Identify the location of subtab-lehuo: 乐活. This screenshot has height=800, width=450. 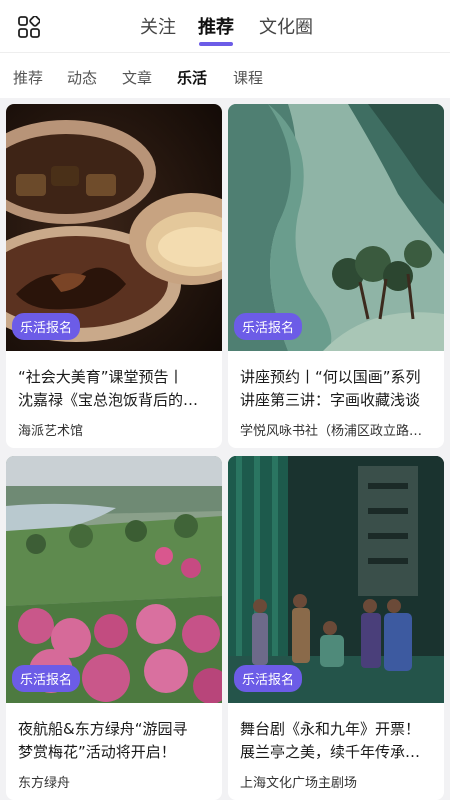
(192, 77).